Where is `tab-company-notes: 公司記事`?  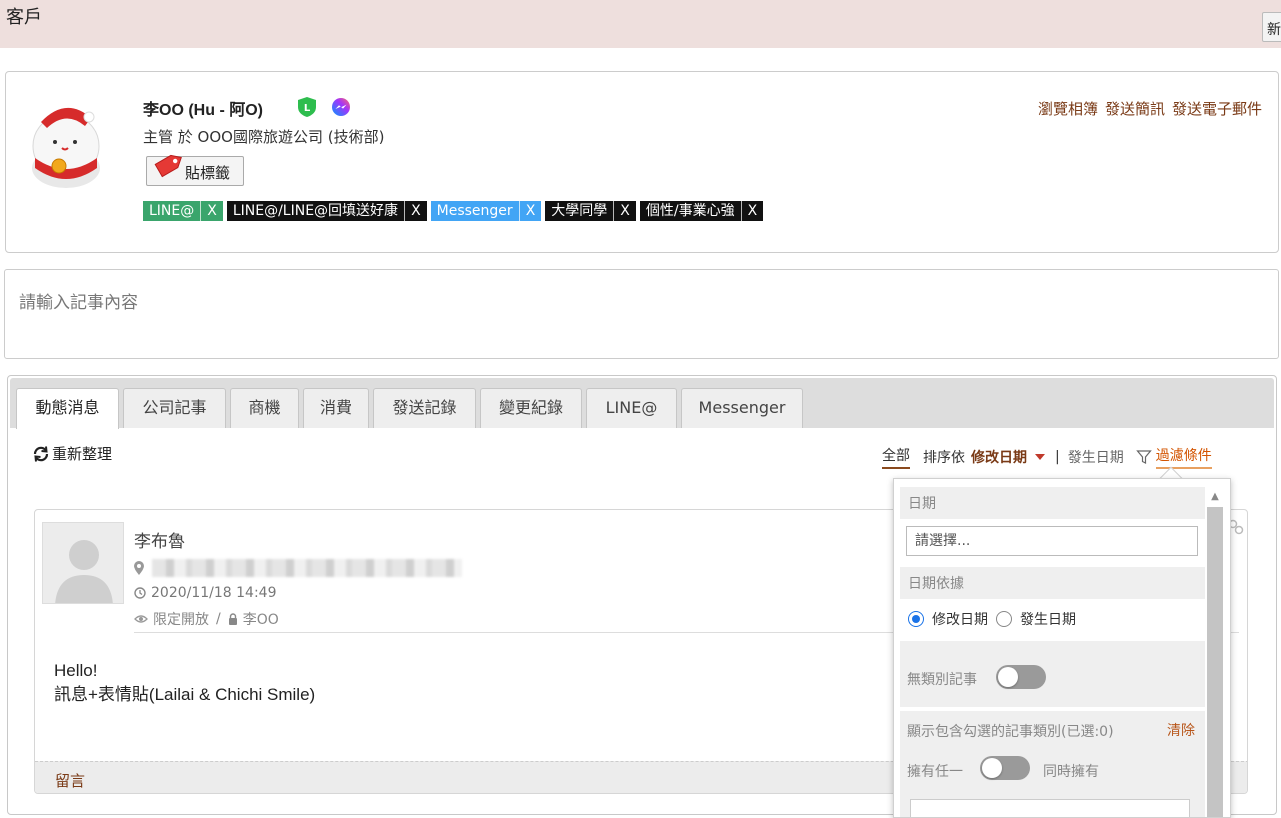
tab-company-notes: 公司記事 is located at coordinates (174, 408).